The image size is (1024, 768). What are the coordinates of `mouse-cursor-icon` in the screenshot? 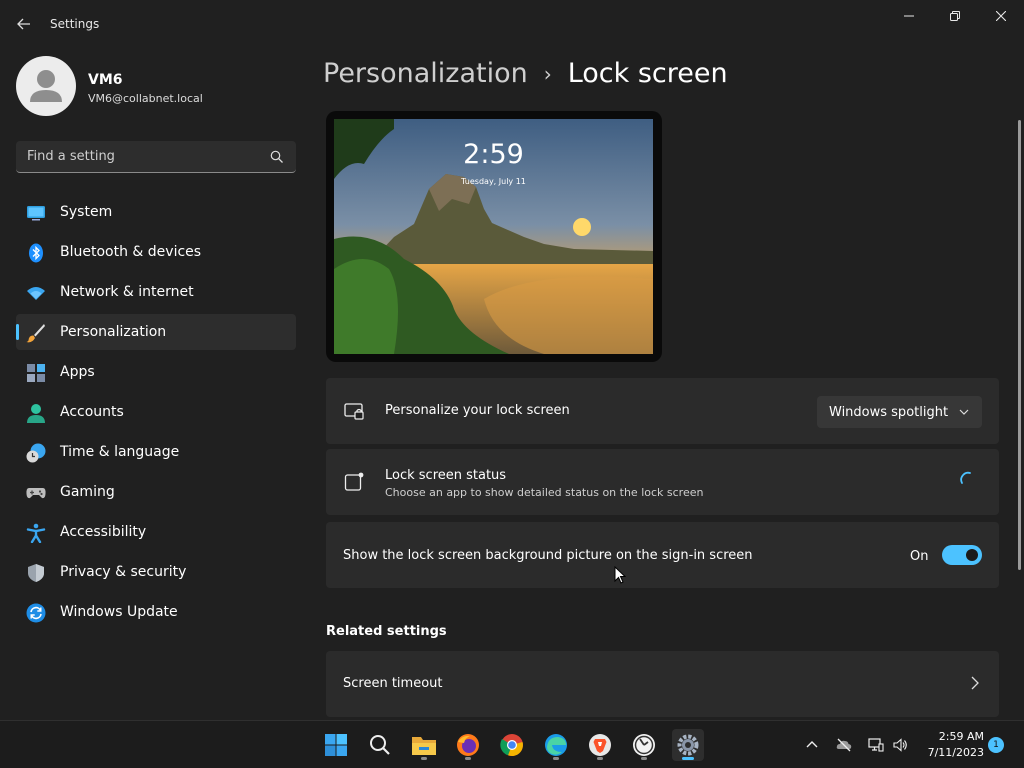 It's located at (620, 575).